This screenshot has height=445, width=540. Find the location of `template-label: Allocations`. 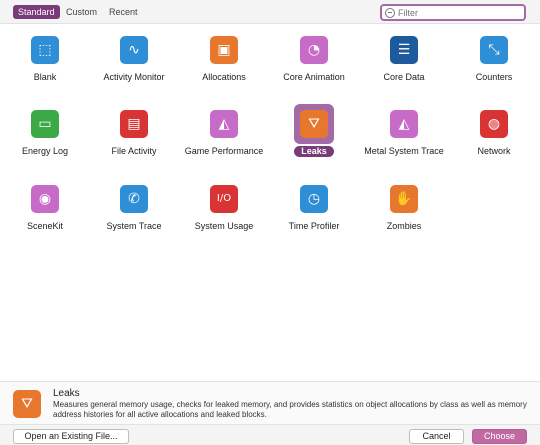

template-label: Allocations is located at coordinates (224, 77).